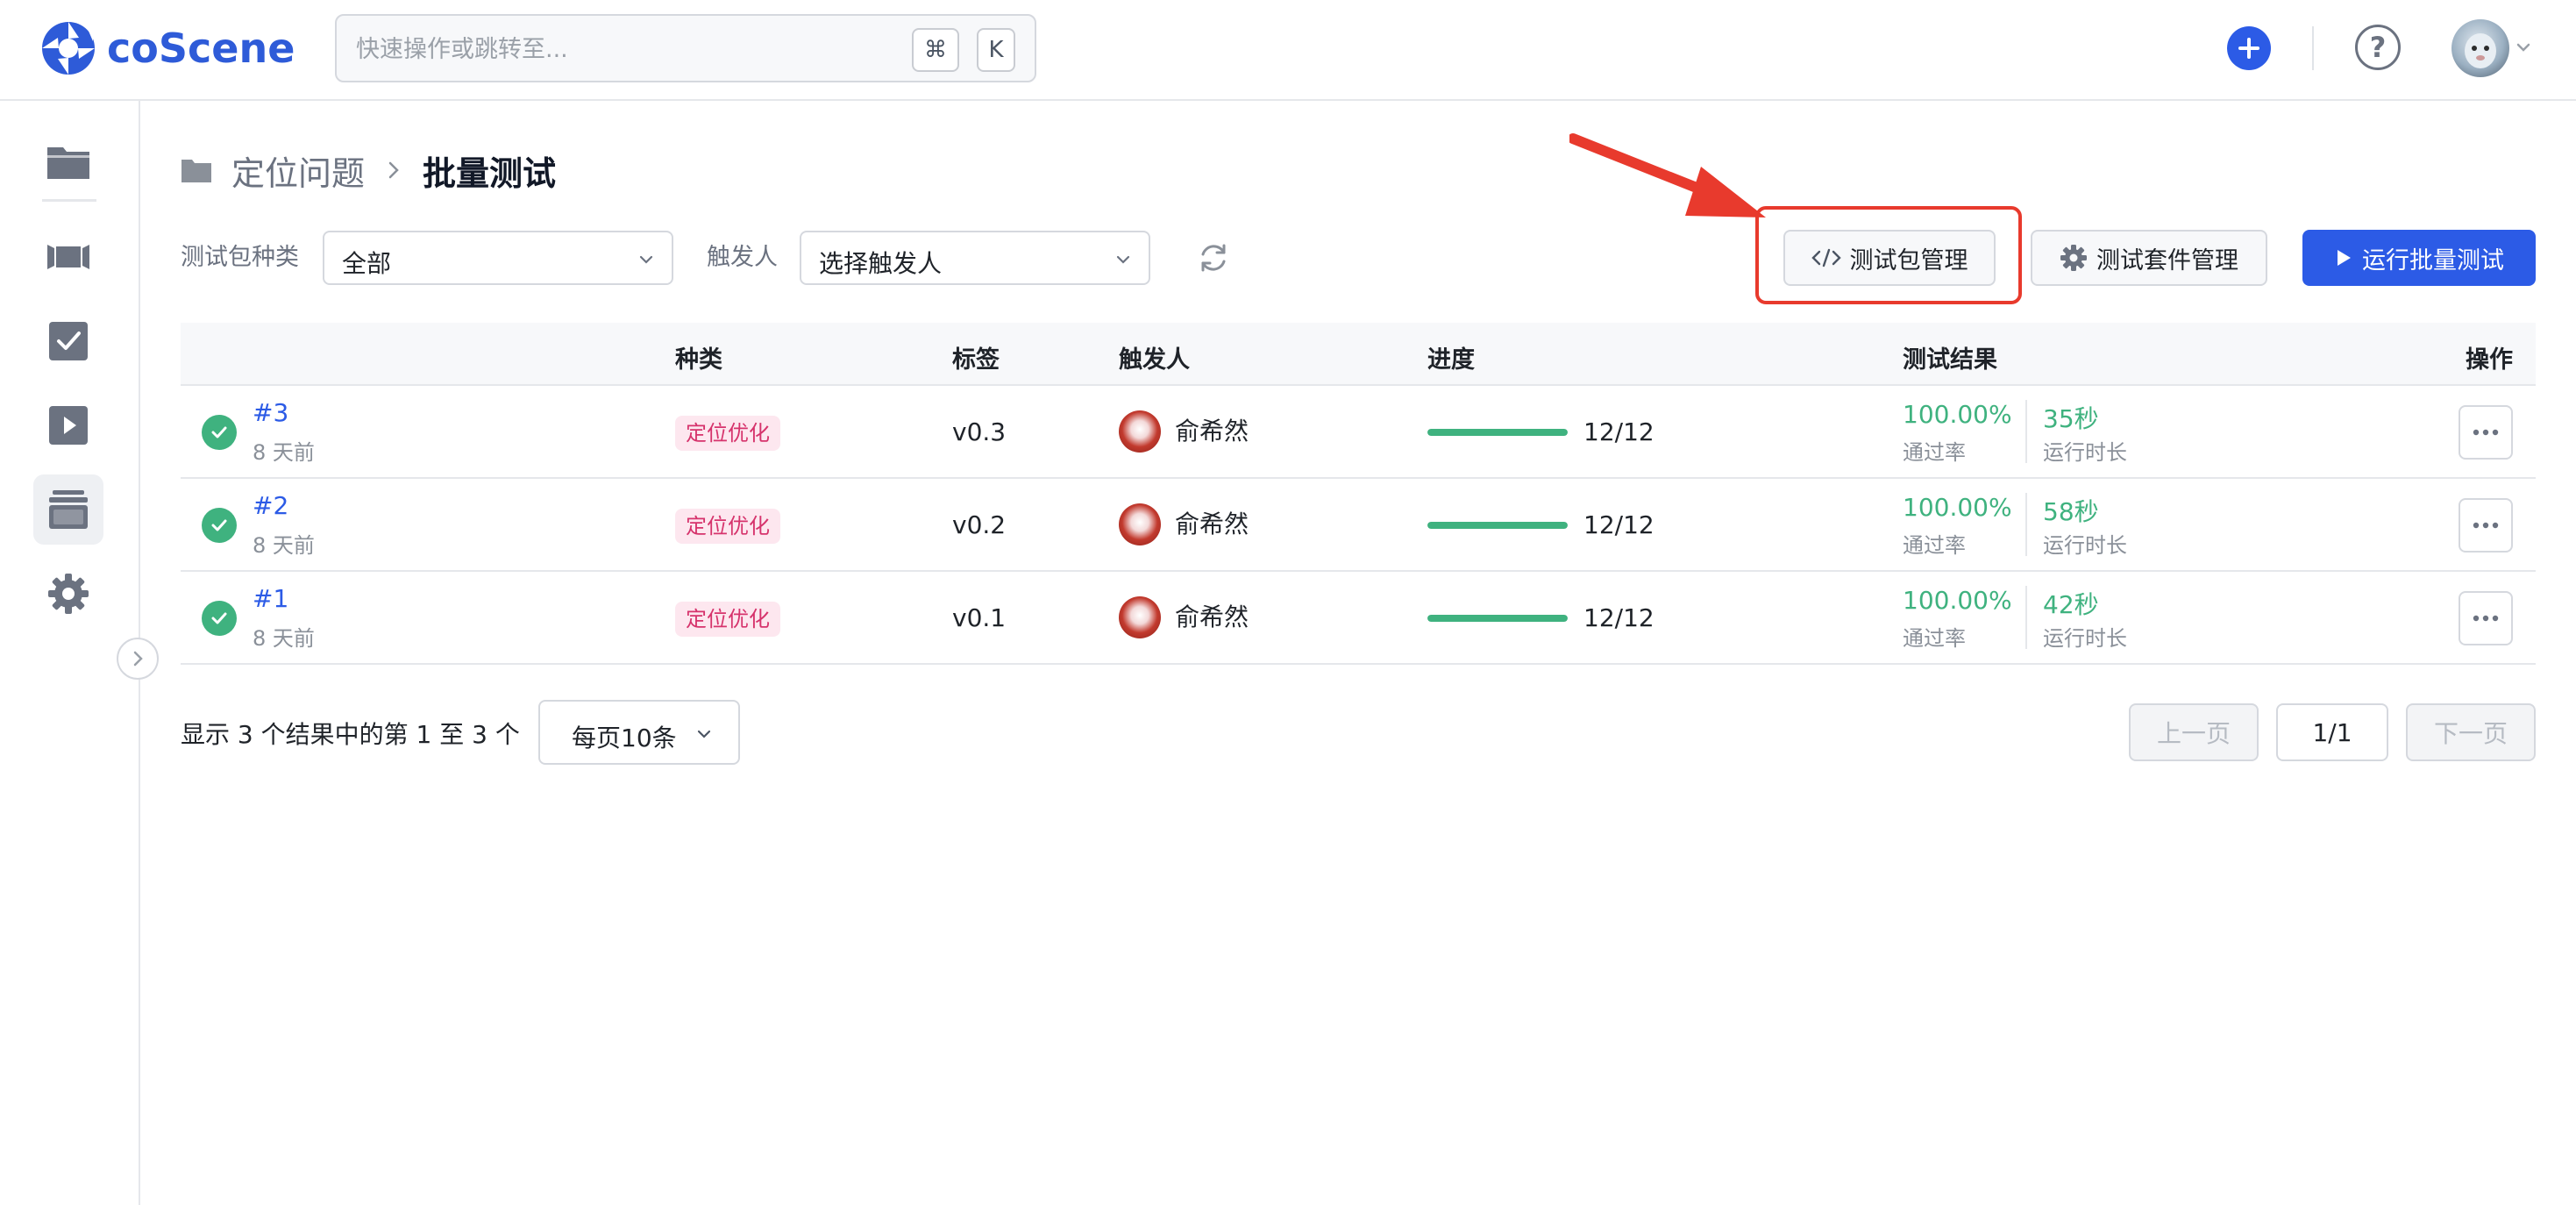 Image resolution: width=2576 pixels, height=1205 pixels. Describe the element at coordinates (979, 617) in the screenshot. I see `tag-value: v0.1` at that location.